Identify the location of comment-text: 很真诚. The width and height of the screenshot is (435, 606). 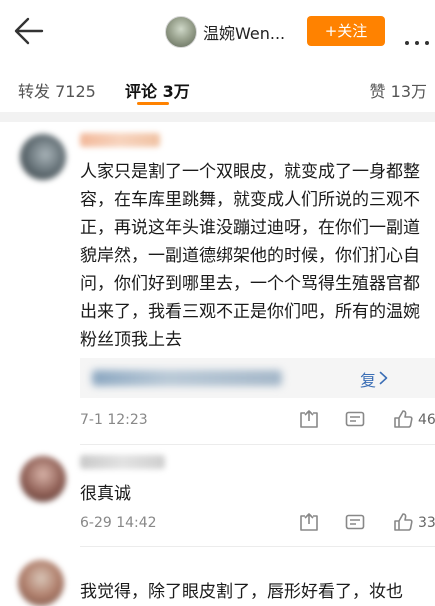
(105, 494).